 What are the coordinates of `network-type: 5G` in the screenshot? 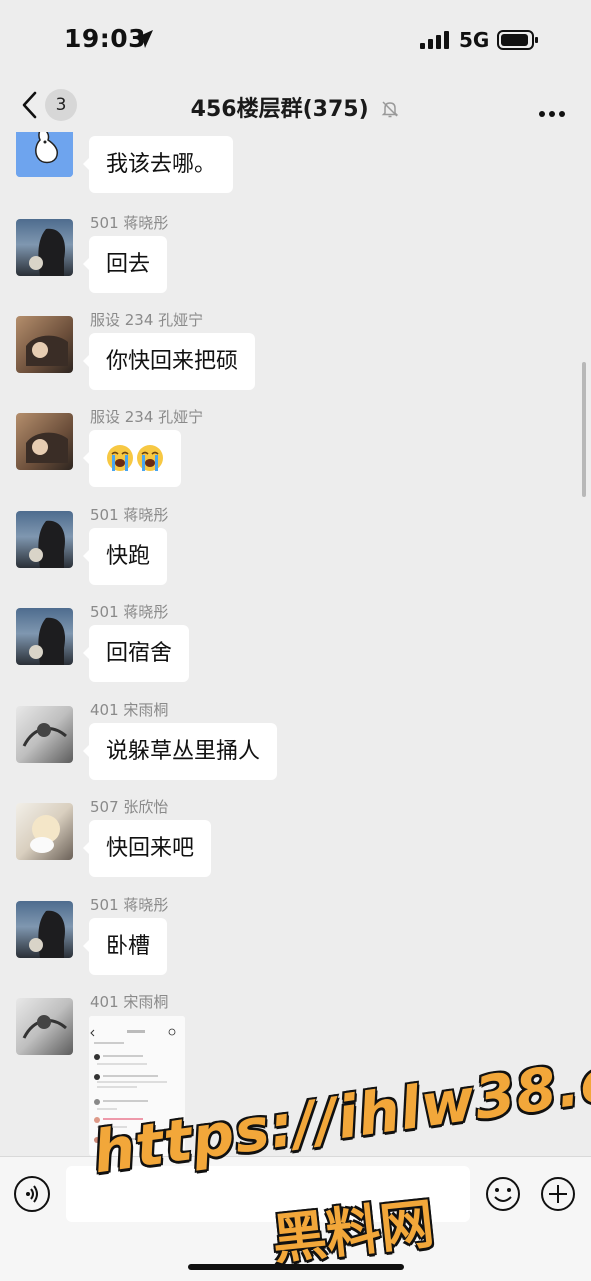 It's located at (474, 40).